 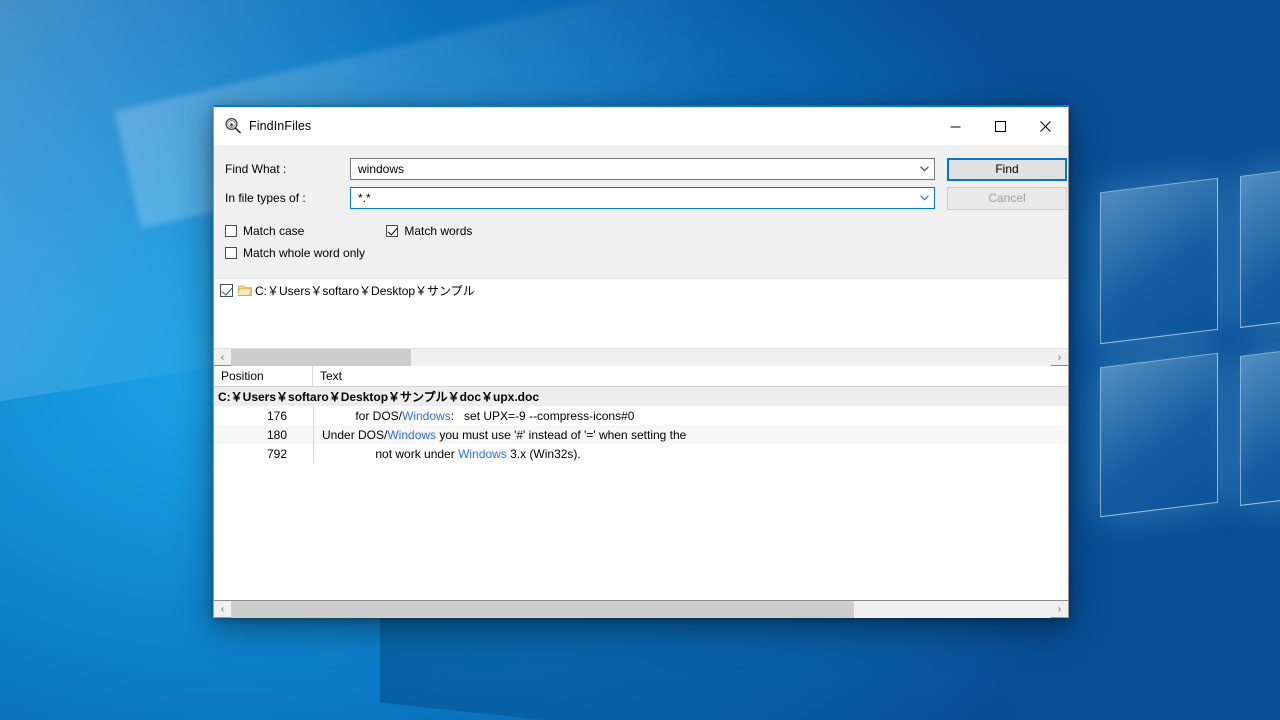 What do you see at coordinates (274, 231) in the screenshot?
I see `match-case-label: Match case` at bounding box center [274, 231].